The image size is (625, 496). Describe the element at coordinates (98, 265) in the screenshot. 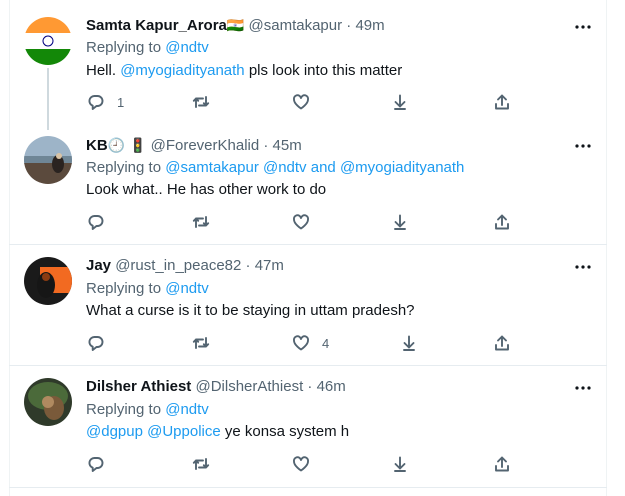

I see `display-name: Jay` at that location.